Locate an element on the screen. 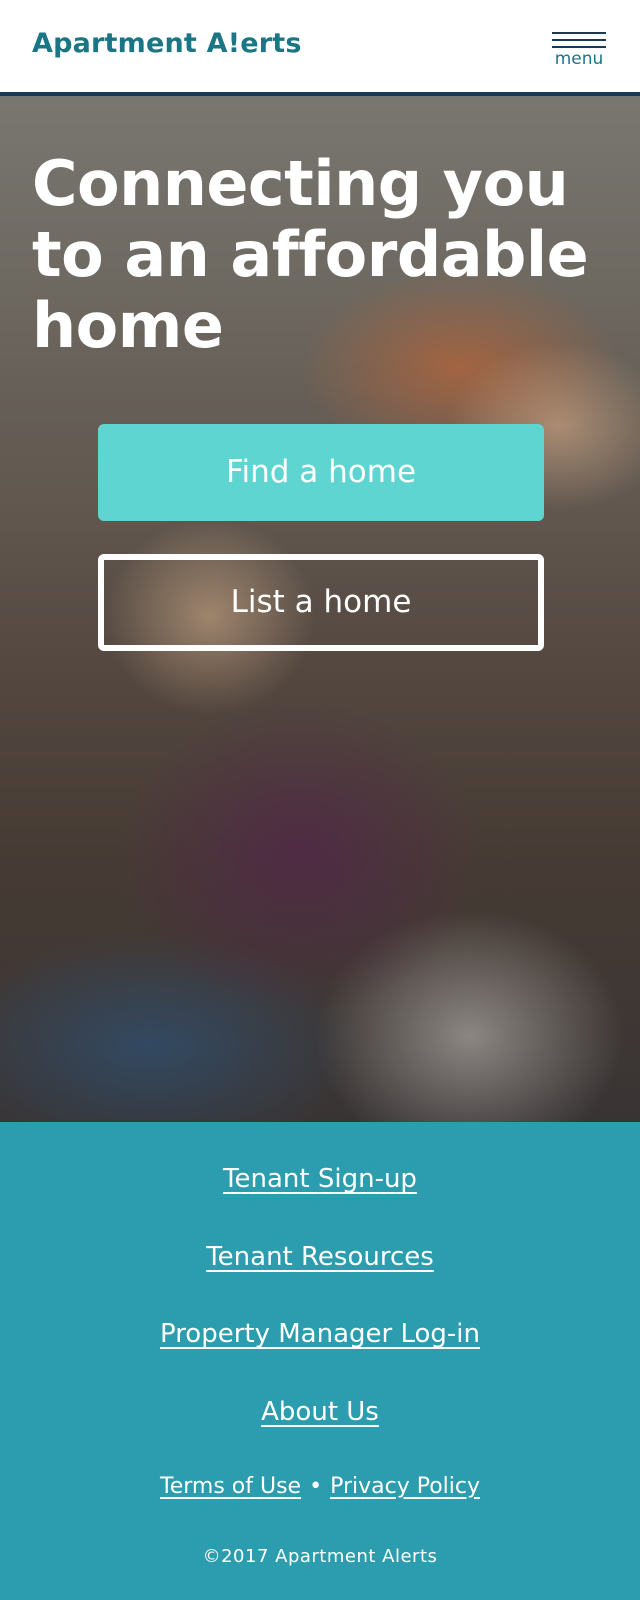  hero-title: Connecting you to an affordable home is located at coordinates (310, 254).